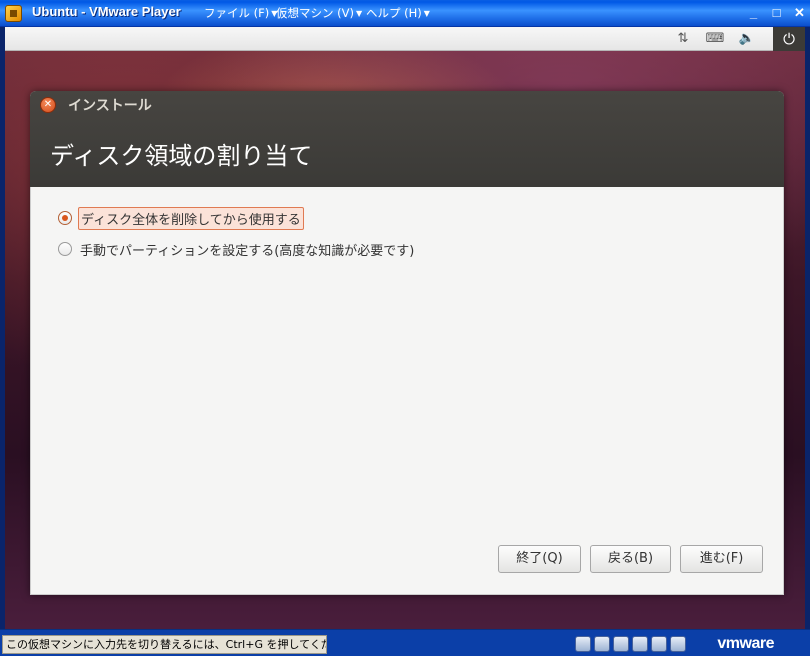 The height and width of the screenshot is (656, 810). Describe the element at coordinates (13, 13) in the screenshot. I see `vmware-app-icon` at that location.